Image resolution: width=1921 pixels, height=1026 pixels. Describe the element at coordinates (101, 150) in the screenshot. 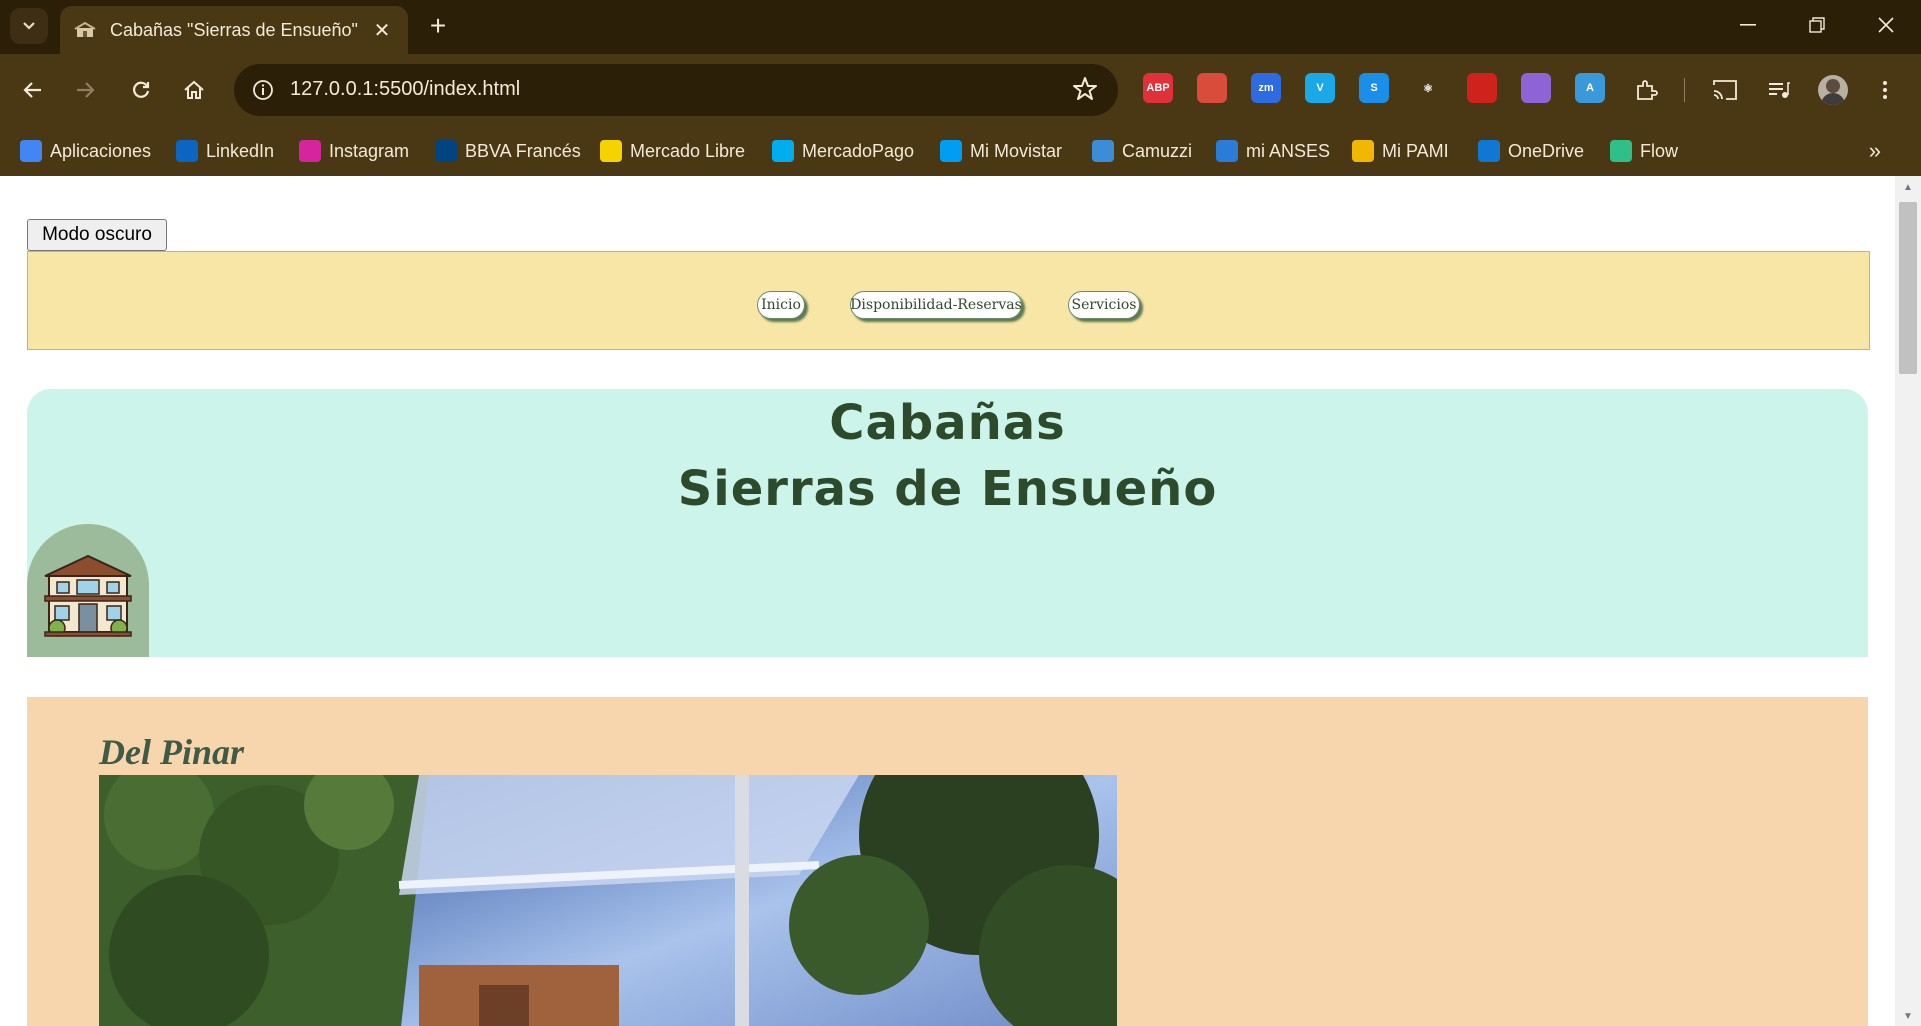

I see `bookmark-label: Aplicaciones` at that location.